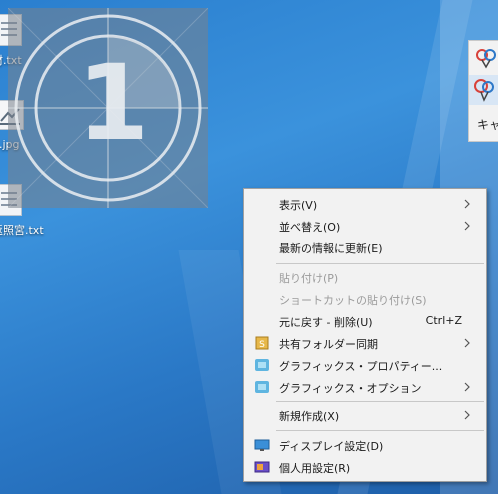 Image resolution: width=498 pixels, height=494 pixels. Describe the element at coordinates (298, 205) in the screenshot. I see `menu-item-label: 表示(V)` at that location.